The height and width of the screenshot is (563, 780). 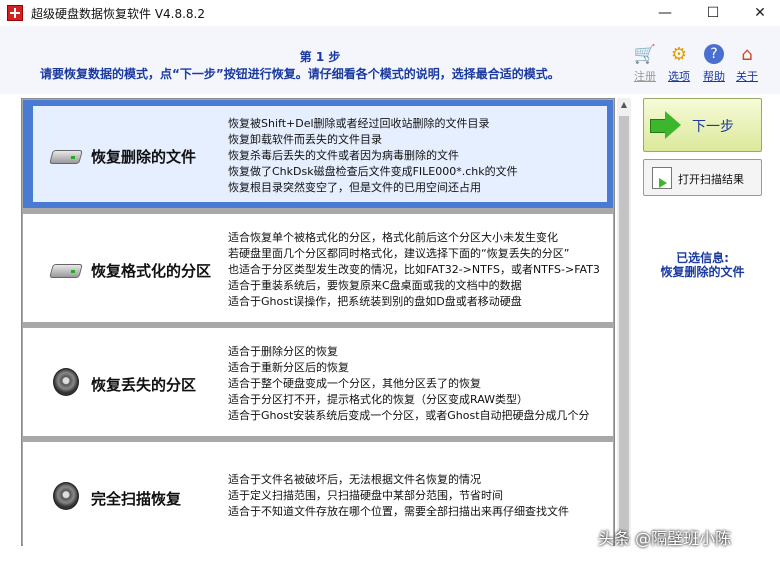 I want to click on mode-desc-line: 恢复杀毒后丢失的文件或者因为病毒删除的文件, so click(x=343, y=155).